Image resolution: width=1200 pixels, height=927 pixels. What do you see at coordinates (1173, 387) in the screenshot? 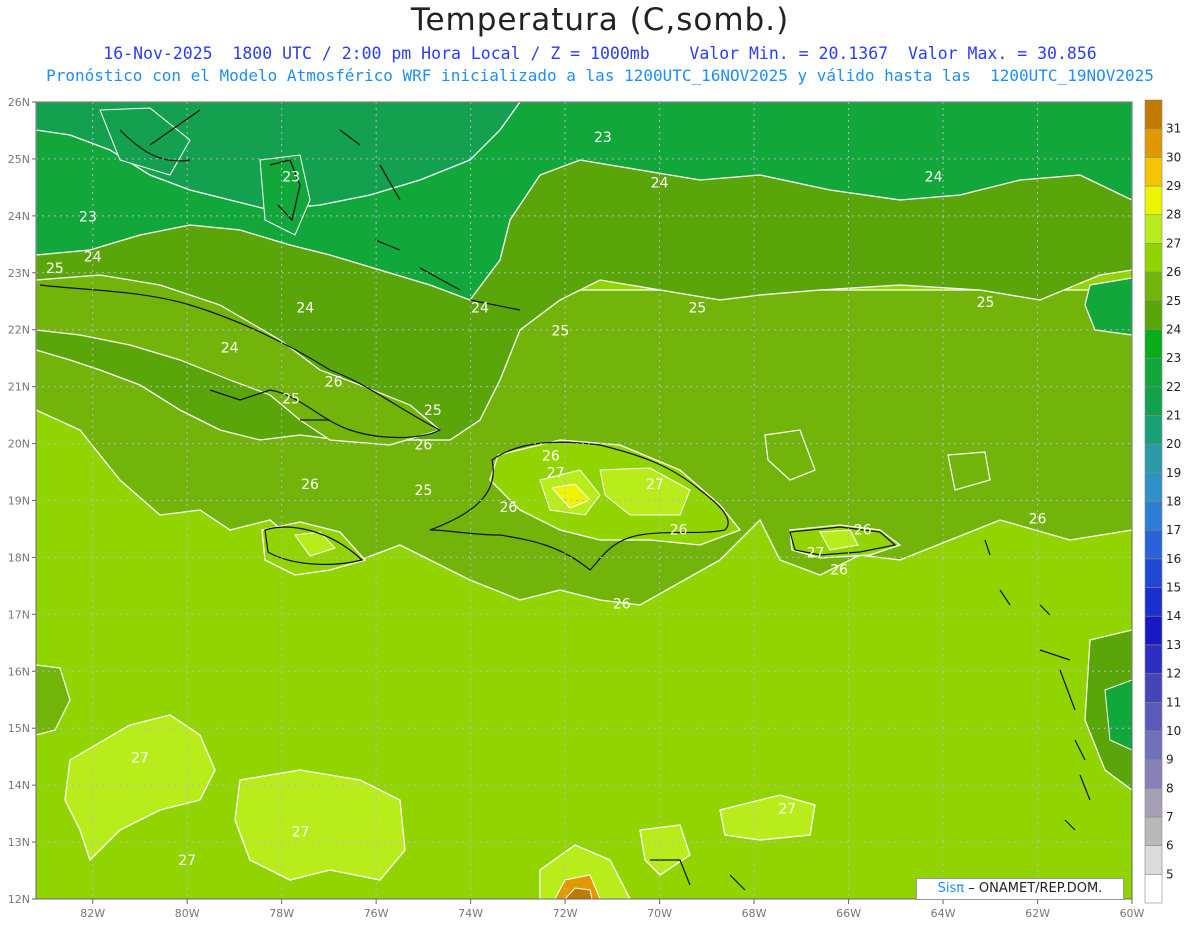
I see `colorbar-label: 22` at bounding box center [1173, 387].